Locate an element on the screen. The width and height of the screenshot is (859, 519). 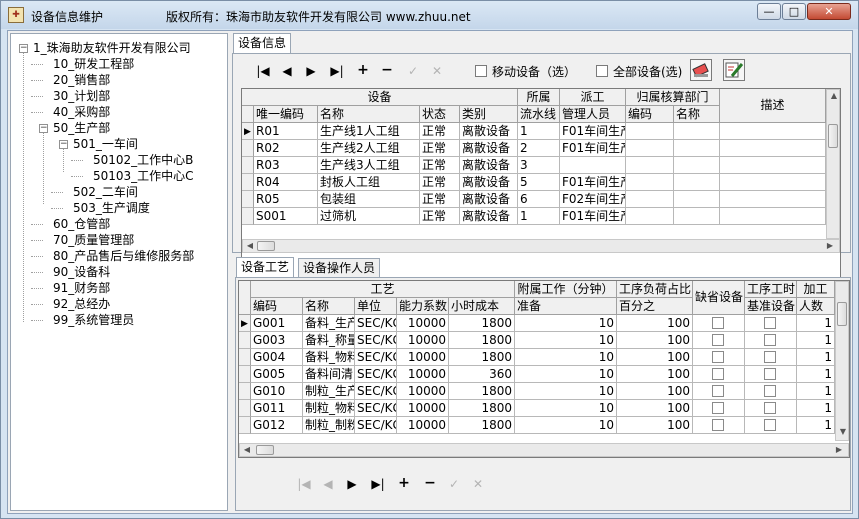
table-cell: 生产线3人工组 is located at coordinates (369, 165).